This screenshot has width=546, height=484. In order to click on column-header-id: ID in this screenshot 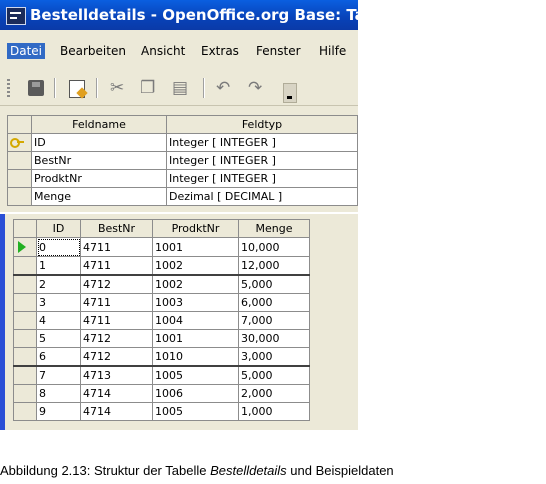, I will do `click(58, 228)`.